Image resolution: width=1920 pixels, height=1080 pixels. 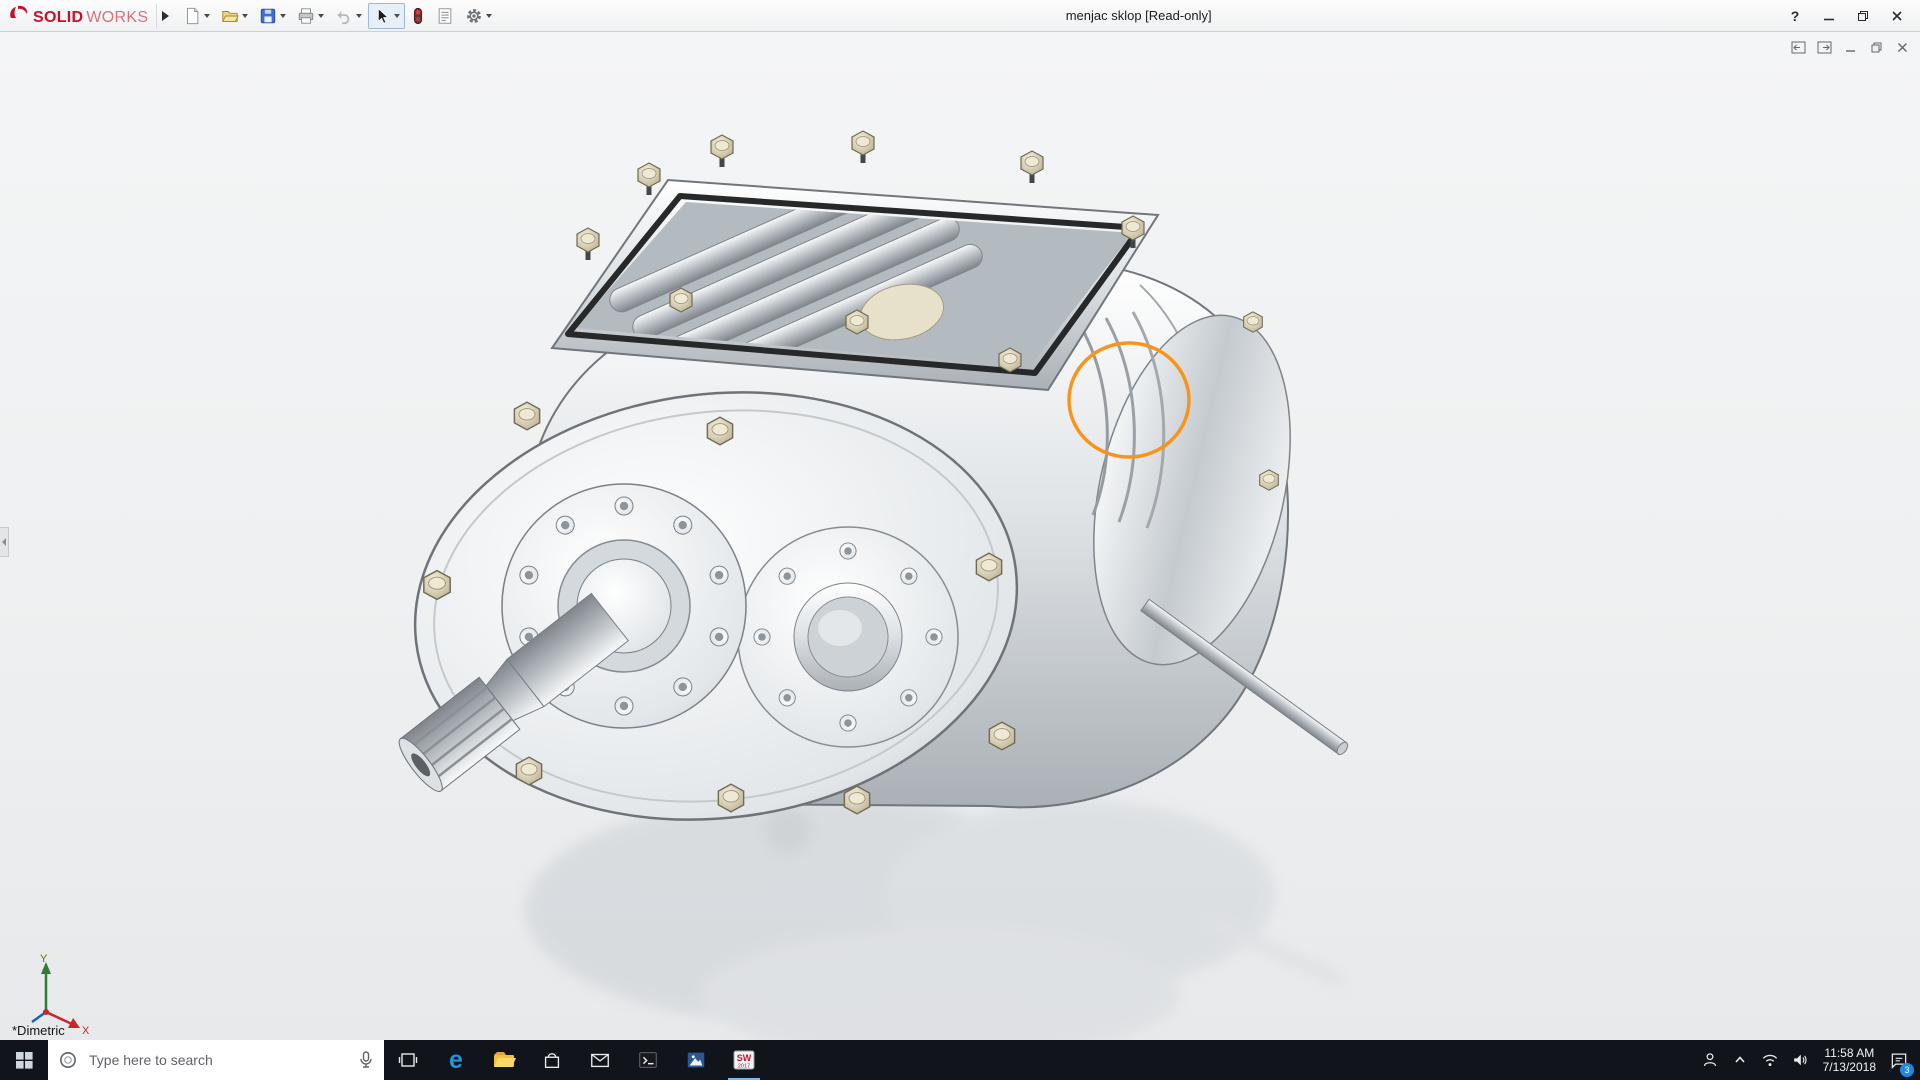 What do you see at coordinates (68, 1060) in the screenshot?
I see `cortana-icon` at bounding box center [68, 1060].